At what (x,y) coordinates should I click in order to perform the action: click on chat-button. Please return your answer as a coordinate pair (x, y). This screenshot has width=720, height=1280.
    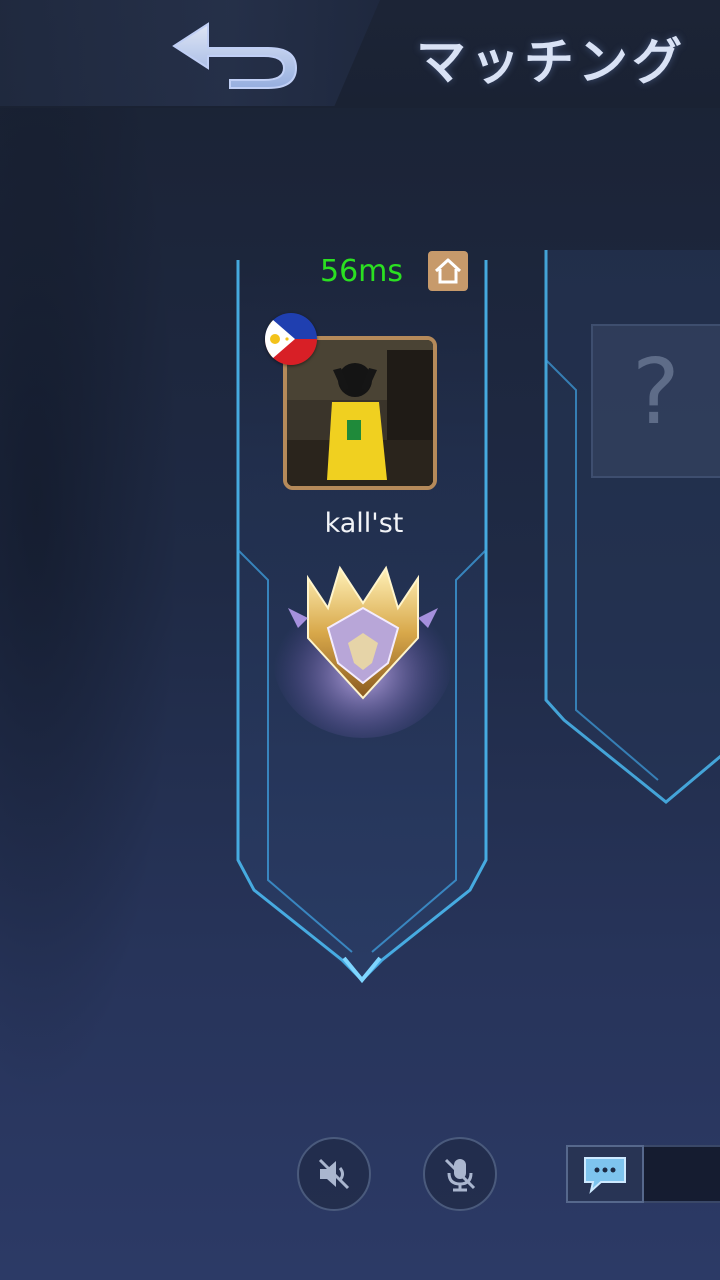
    Looking at the image, I should click on (605, 1174).